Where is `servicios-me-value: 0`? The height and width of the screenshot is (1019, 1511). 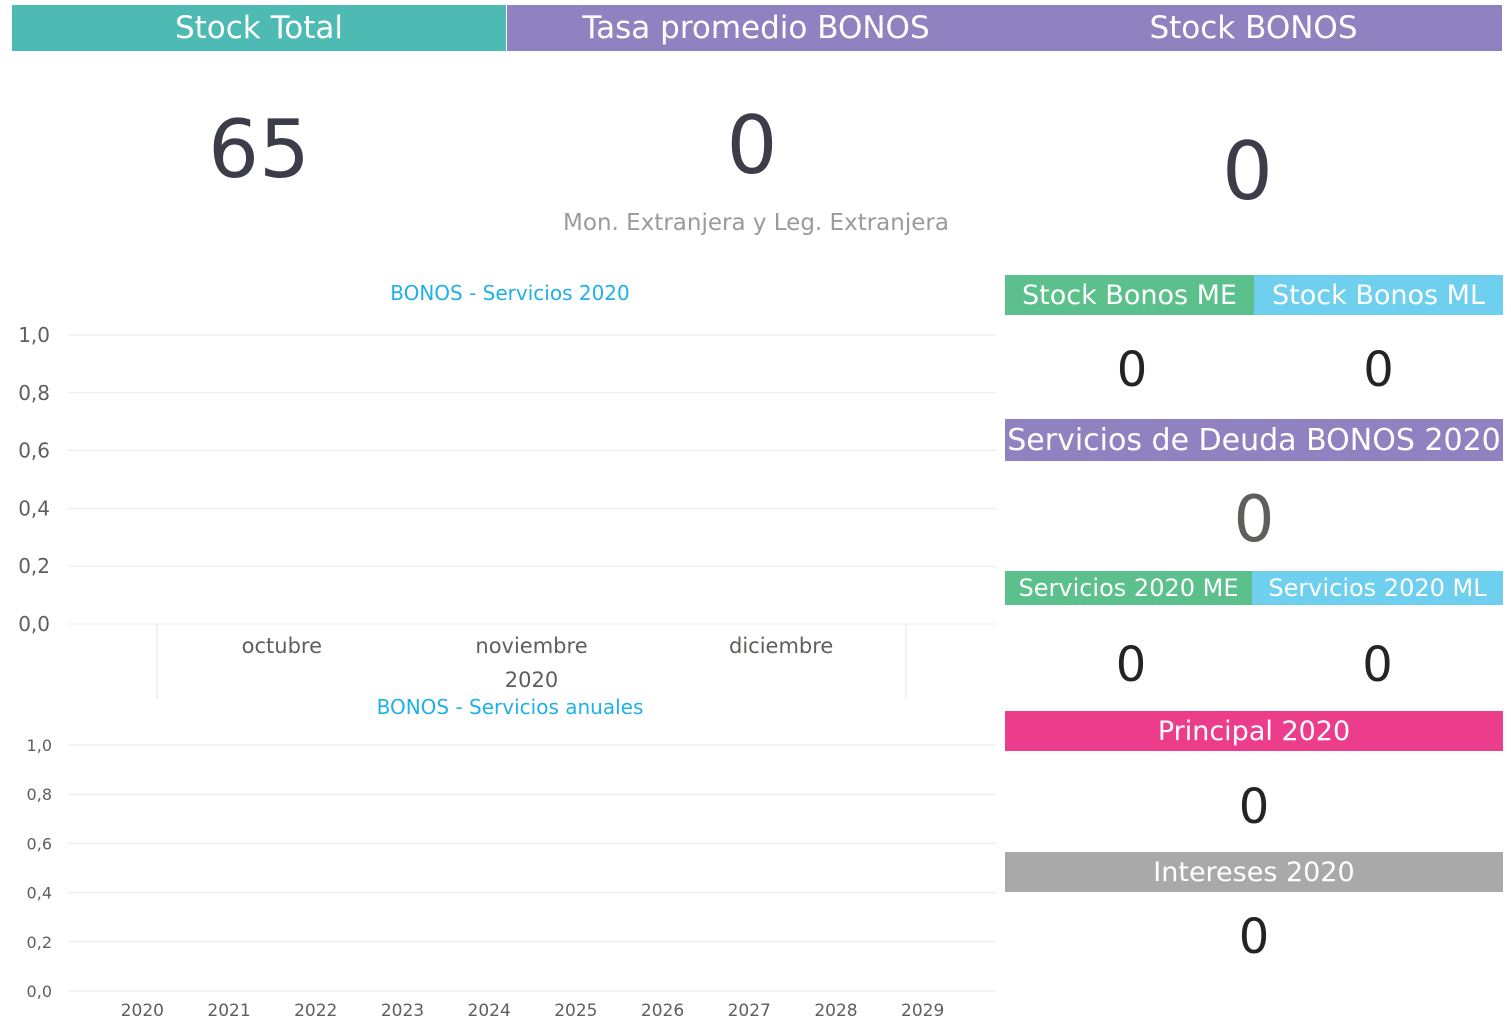 servicios-me-value: 0 is located at coordinates (1131, 665).